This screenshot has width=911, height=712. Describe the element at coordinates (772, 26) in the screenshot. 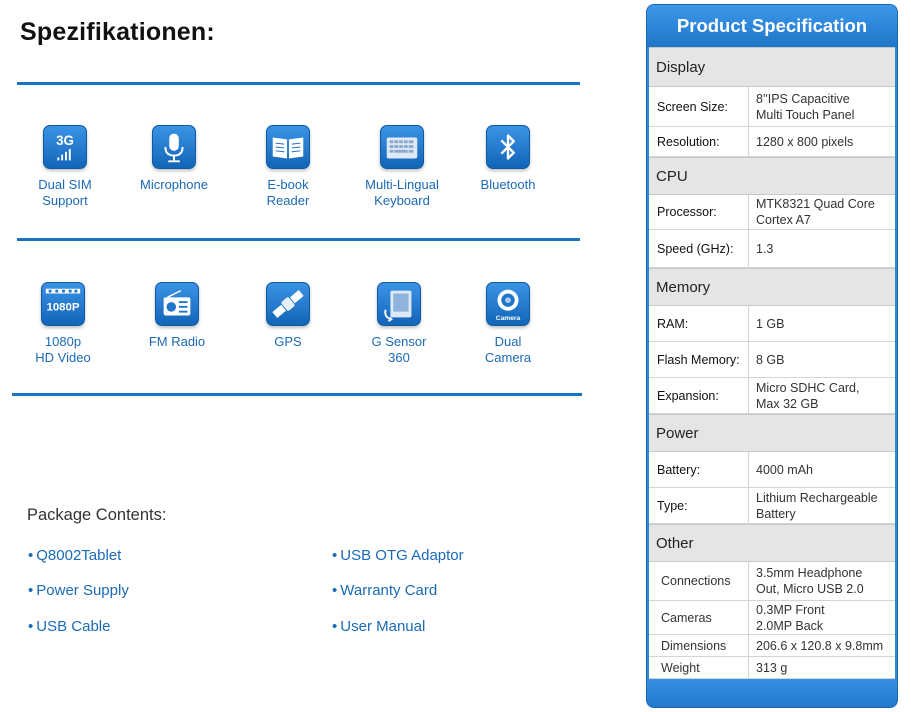

I see `spec-panel-title: Product Specification` at that location.